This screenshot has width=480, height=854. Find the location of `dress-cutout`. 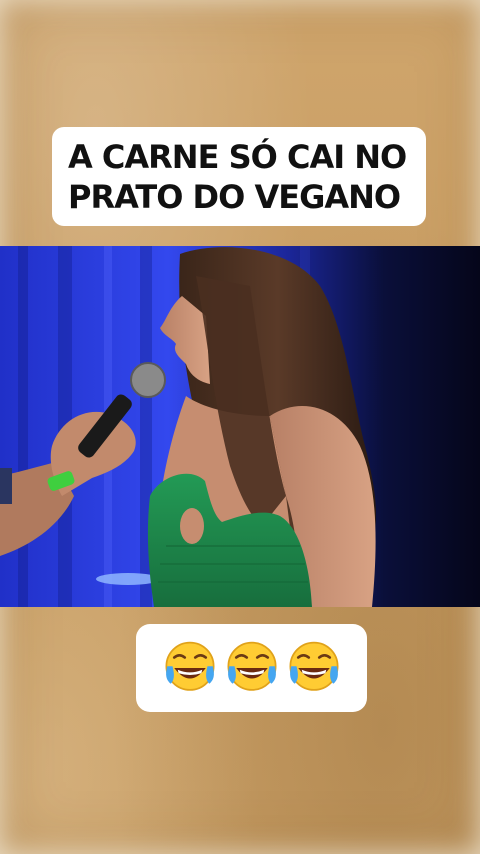

dress-cutout is located at coordinates (192, 526).